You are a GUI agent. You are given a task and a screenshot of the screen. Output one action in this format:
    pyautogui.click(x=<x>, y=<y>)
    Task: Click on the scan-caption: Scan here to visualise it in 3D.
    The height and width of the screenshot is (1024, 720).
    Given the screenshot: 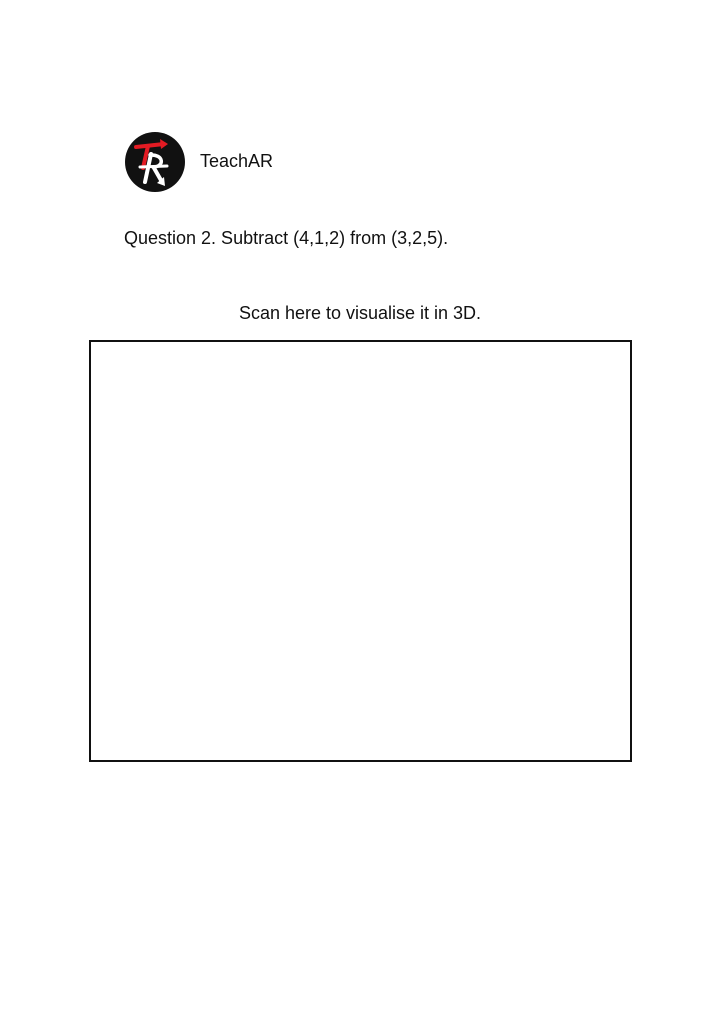 What is the action you would take?
    pyautogui.click(x=360, y=313)
    